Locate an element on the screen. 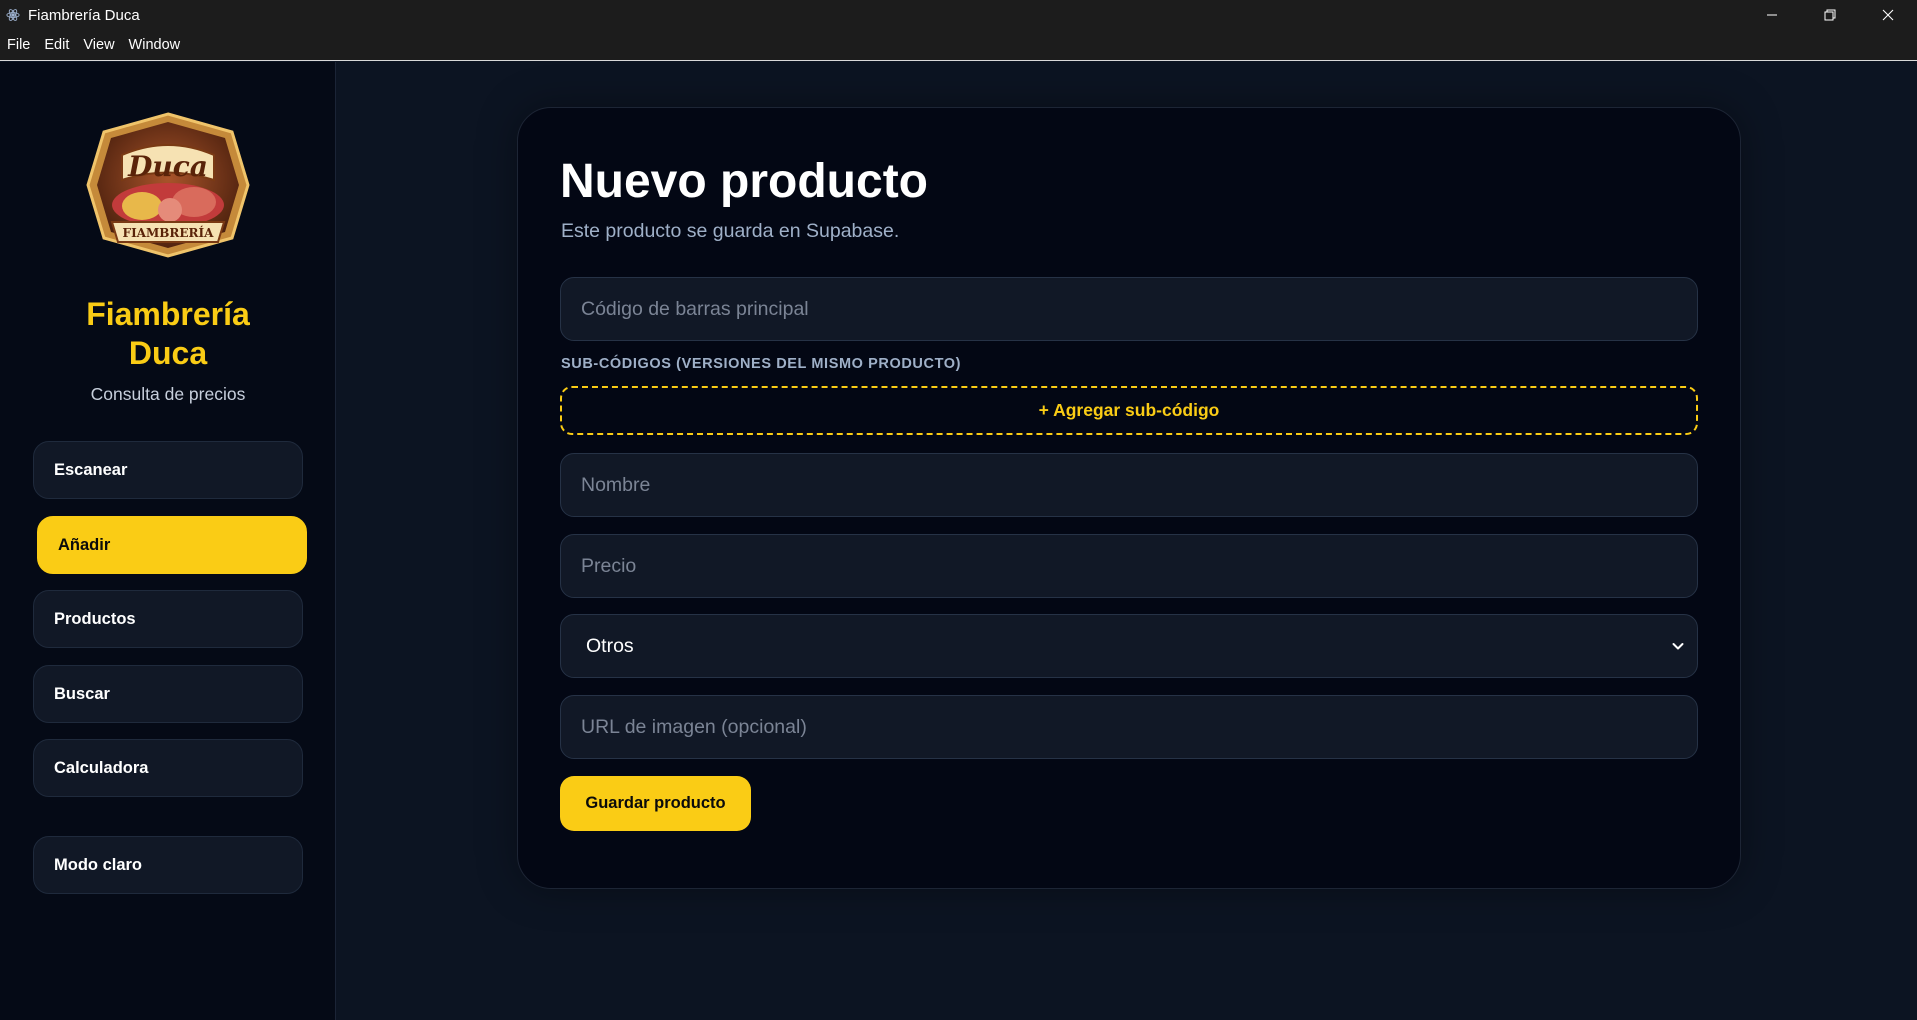  menu-window: Window is located at coordinates (155, 45).